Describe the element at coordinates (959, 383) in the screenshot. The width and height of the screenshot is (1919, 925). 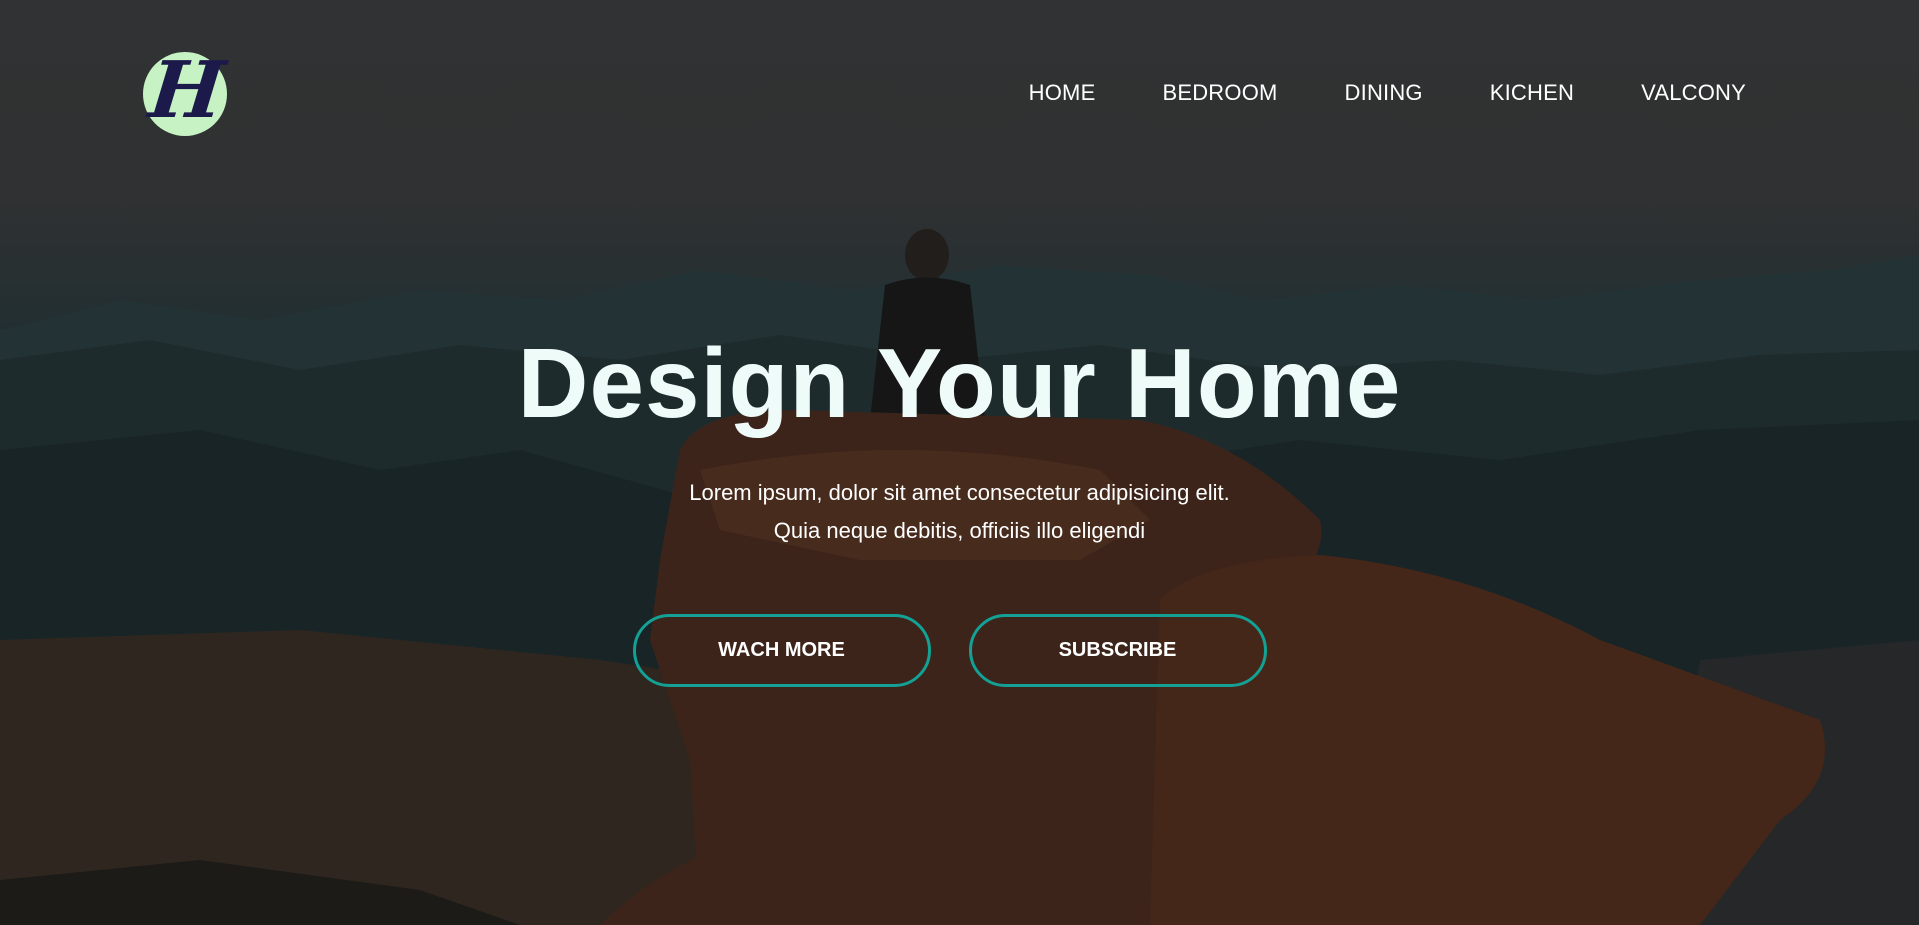
I see `hero-headline: Design Your Home` at that location.